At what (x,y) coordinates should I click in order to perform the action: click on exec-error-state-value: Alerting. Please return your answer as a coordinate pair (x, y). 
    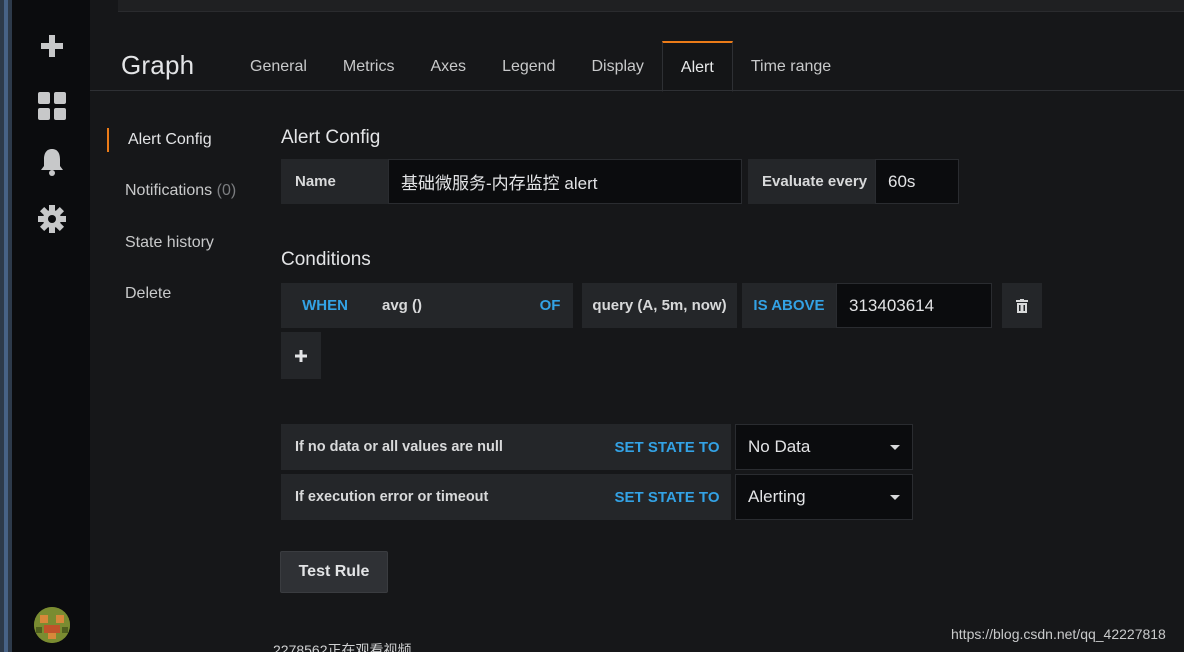
    Looking at the image, I should click on (777, 496).